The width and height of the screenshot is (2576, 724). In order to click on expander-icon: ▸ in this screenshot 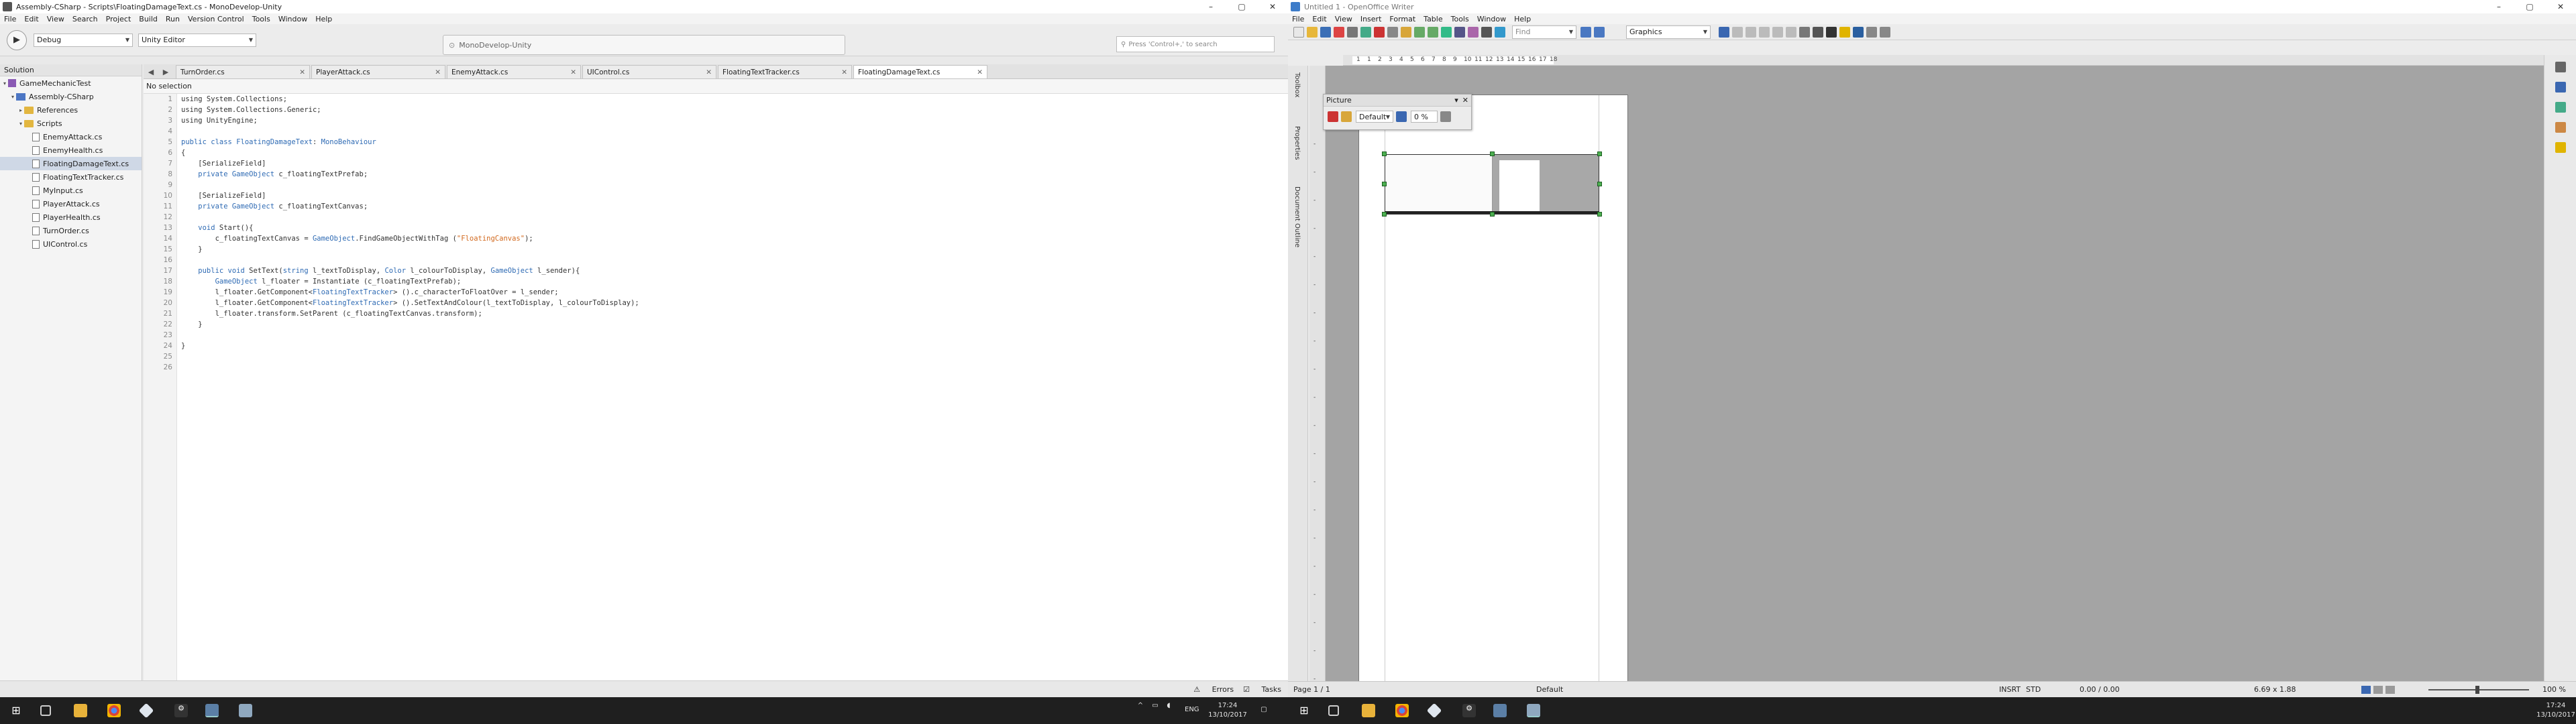, I will do `click(20, 110)`.